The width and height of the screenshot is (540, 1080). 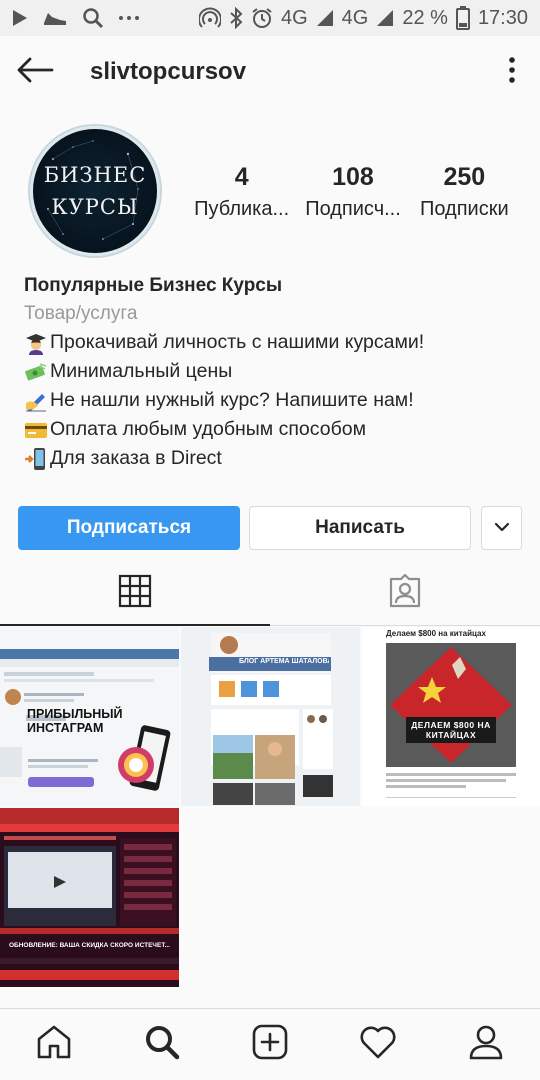 What do you see at coordinates (129, 528) in the screenshot?
I see `follow-button: Подписаться` at bounding box center [129, 528].